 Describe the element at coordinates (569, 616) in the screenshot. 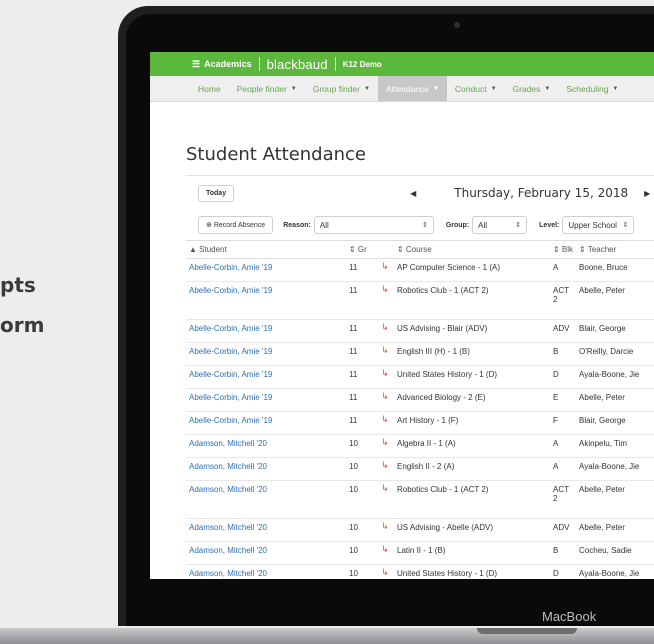

I see `device-brand-label: MacBook` at that location.